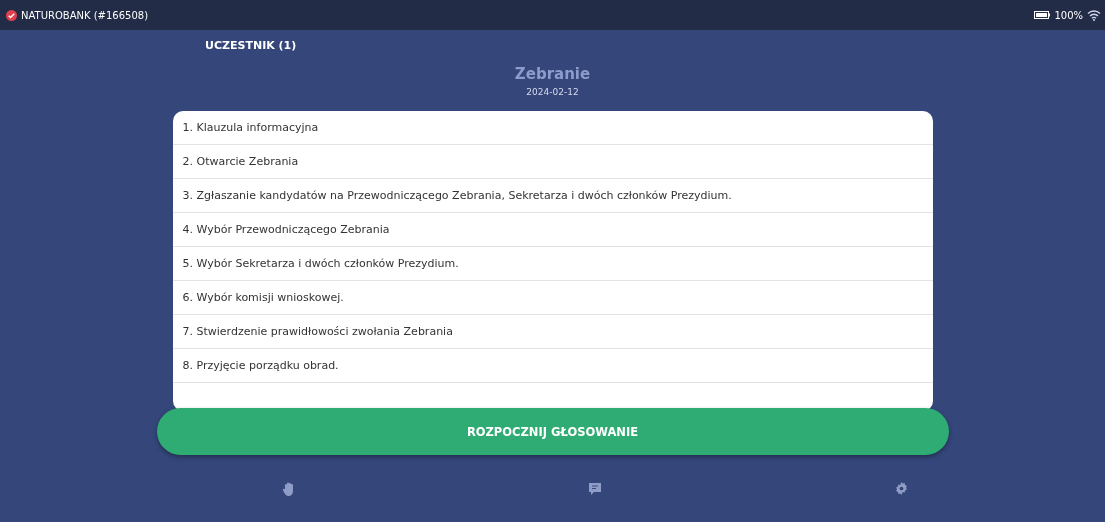 This screenshot has width=1105, height=522. I want to click on agenda-item: 4. Wybór Przewodniczącego Zebrania, so click(552, 230).